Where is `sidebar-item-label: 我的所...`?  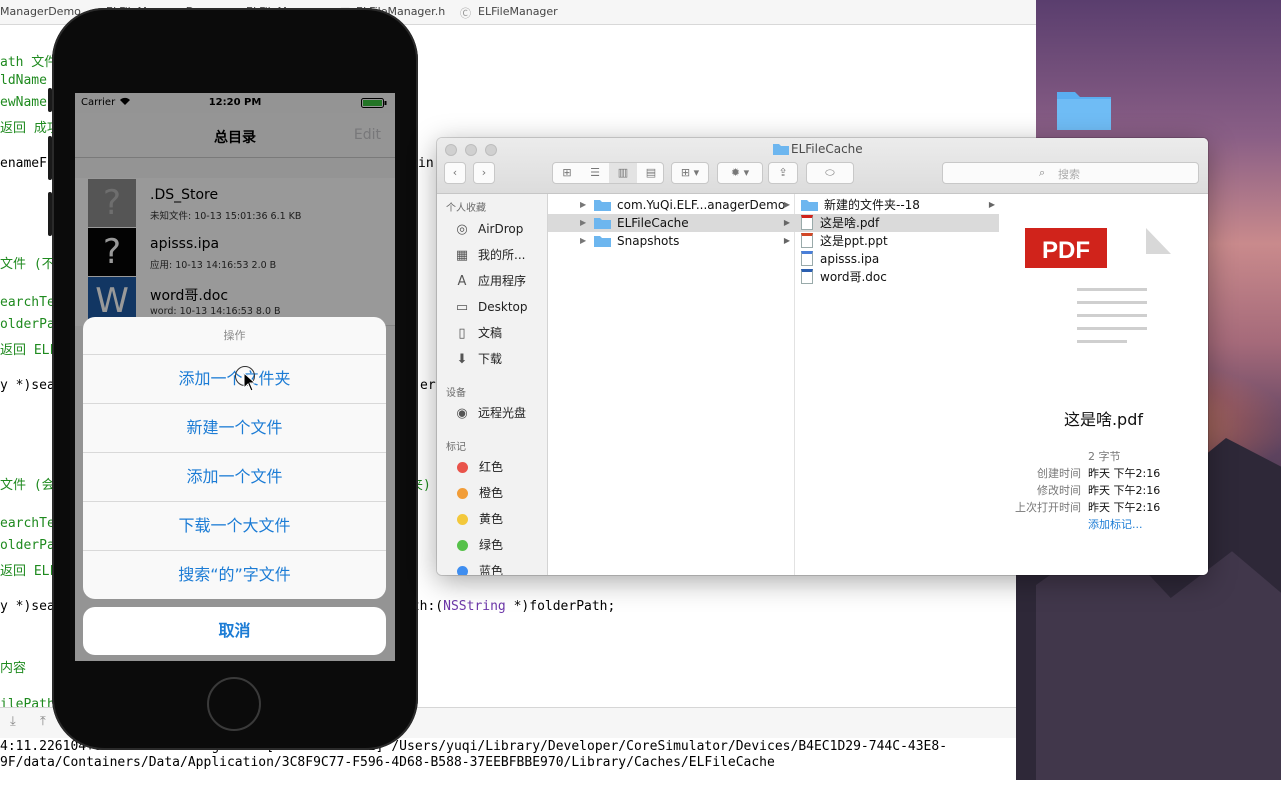 sidebar-item-label: 我的所... is located at coordinates (502, 255).